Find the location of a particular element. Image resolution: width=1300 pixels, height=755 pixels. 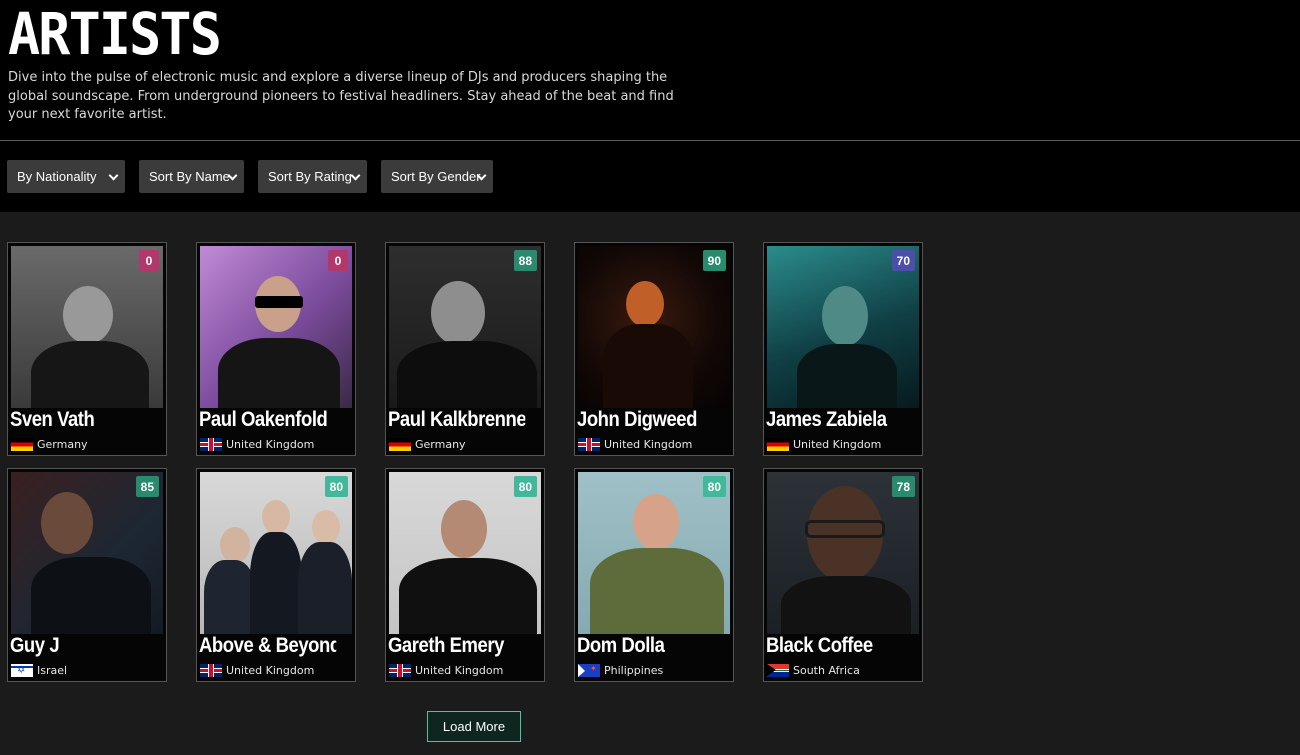

page-title: ARTISTS is located at coordinates (115, 34).